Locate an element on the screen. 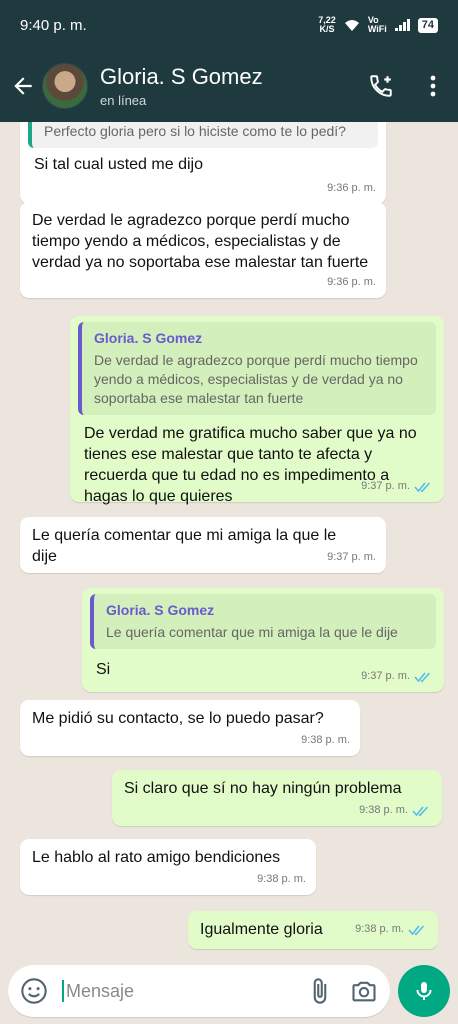 This screenshot has height=1024, width=458. message-text: Si claro que sí no hay ningún problema is located at coordinates (263, 788).